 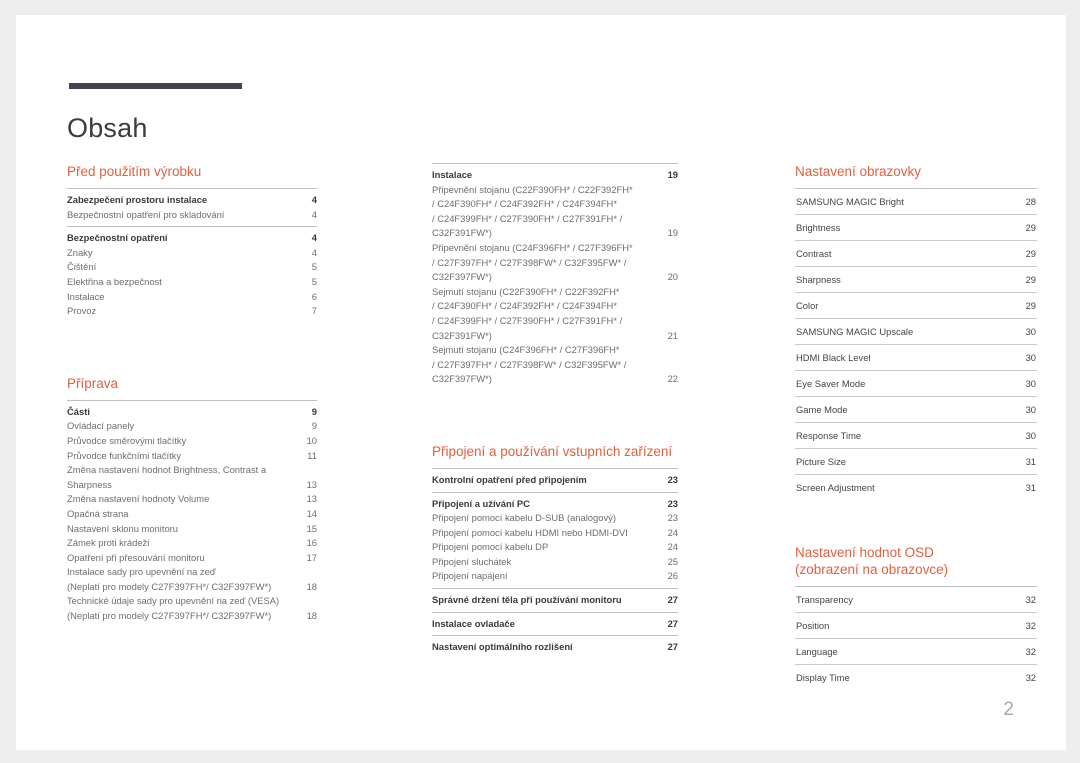 What do you see at coordinates (314, 311) in the screenshot?
I see `toc-entry-page: 7` at bounding box center [314, 311].